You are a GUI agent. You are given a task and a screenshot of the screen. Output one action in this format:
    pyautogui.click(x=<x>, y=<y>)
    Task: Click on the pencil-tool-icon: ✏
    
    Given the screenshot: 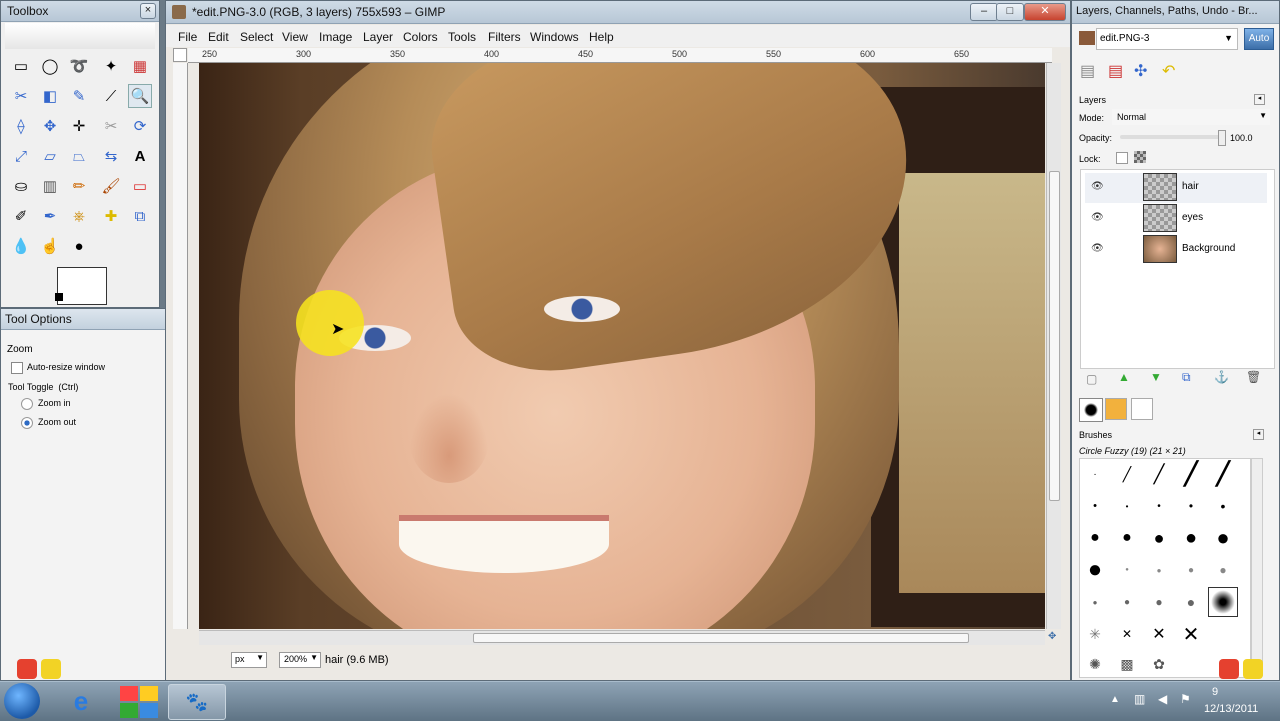 What is the action you would take?
    pyautogui.click(x=79, y=186)
    